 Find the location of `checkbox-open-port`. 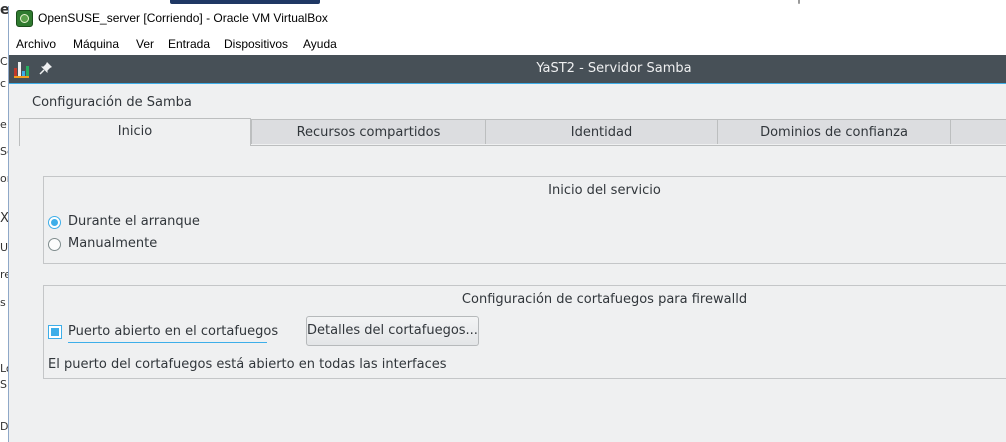

checkbox-open-port is located at coordinates (55, 332).